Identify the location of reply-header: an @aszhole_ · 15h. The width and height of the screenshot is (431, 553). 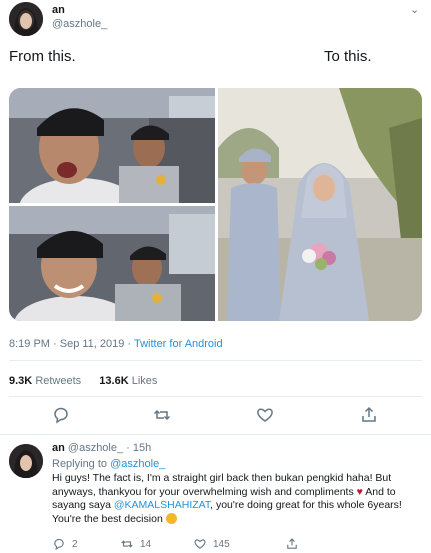
(101, 448).